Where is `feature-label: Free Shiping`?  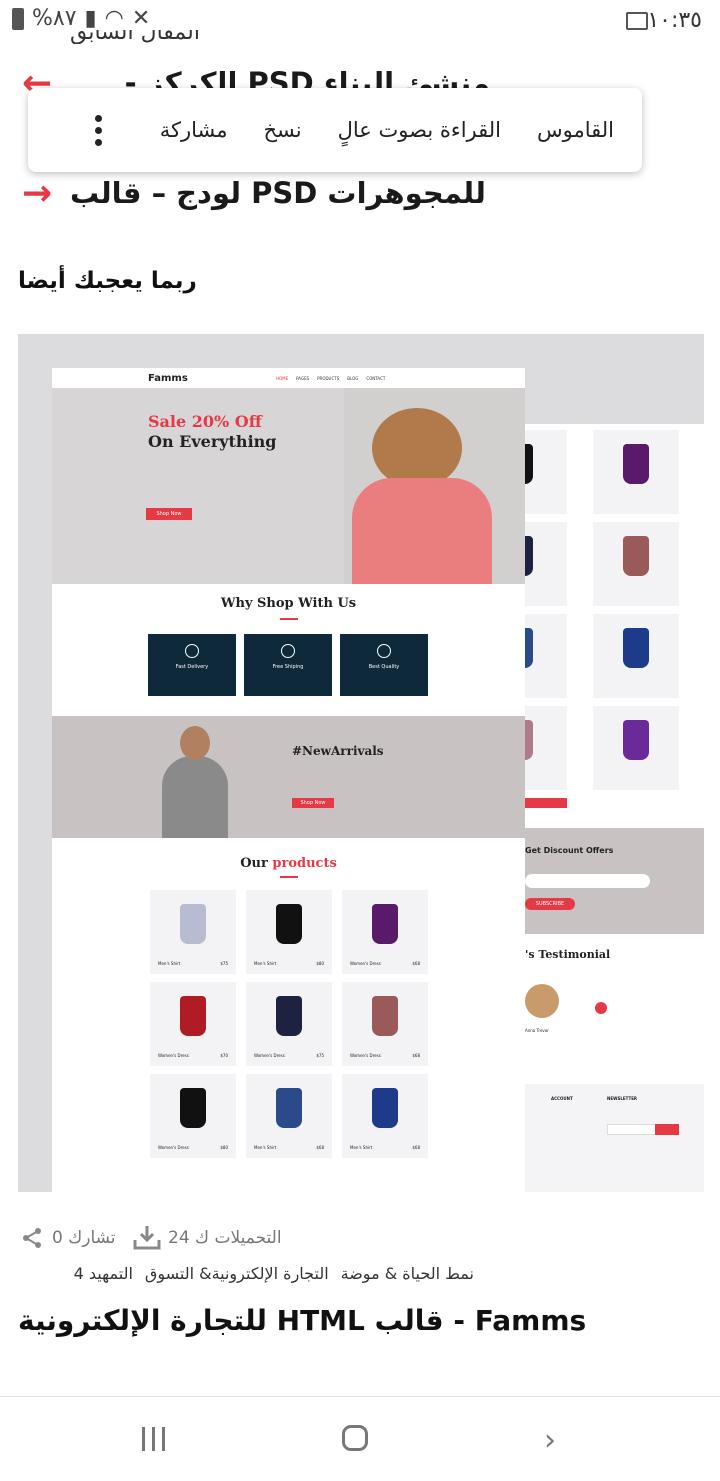
feature-label: Free Shiping is located at coordinates (288, 667).